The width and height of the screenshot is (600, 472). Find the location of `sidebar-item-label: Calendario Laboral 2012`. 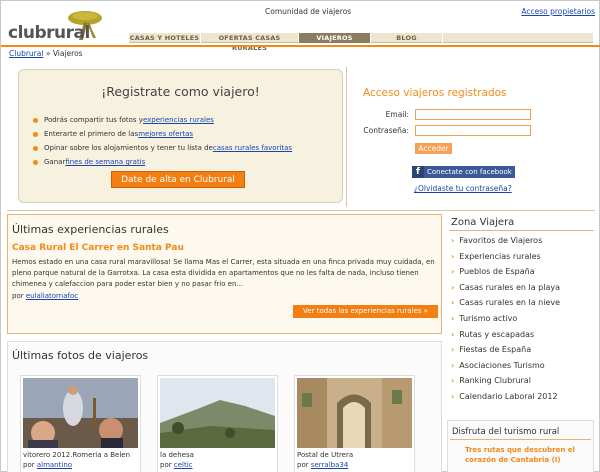

sidebar-item-label: Calendario Laboral 2012 is located at coordinates (508, 396).